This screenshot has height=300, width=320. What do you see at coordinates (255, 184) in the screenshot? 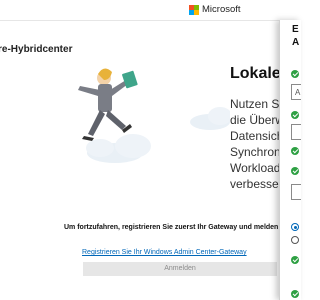
I see `description-line: verbessern` at bounding box center [255, 184].